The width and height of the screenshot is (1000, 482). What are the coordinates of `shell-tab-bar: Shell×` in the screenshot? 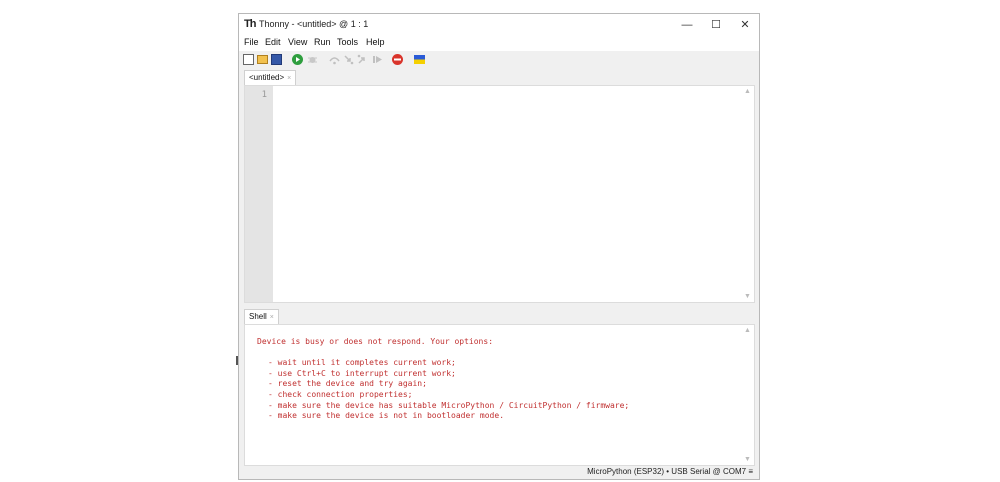 It's located at (499, 316).